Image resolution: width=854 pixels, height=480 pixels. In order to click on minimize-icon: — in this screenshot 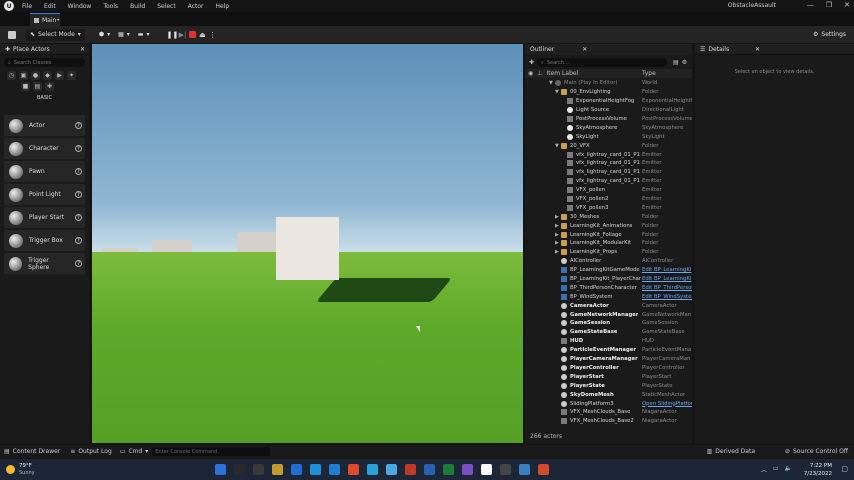, I will do `click(810, 5)`.